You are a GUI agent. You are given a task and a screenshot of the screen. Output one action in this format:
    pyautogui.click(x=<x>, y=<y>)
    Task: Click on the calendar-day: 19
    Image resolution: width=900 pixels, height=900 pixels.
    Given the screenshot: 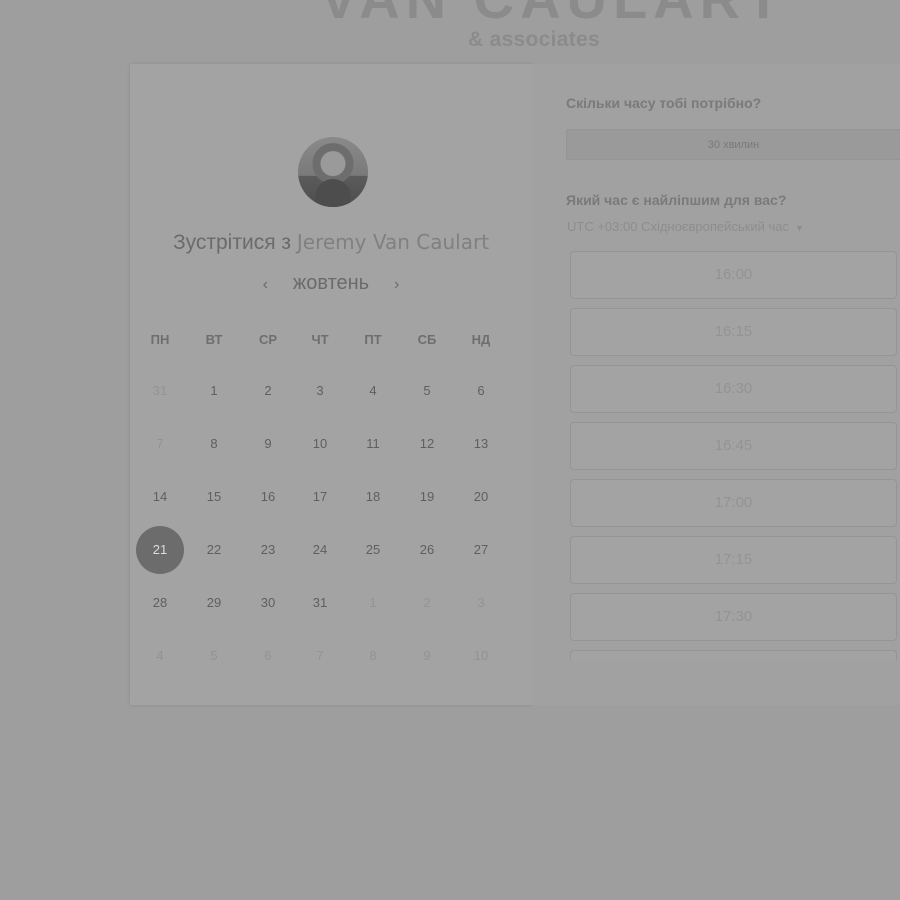 What is the action you would take?
    pyautogui.click(x=427, y=497)
    